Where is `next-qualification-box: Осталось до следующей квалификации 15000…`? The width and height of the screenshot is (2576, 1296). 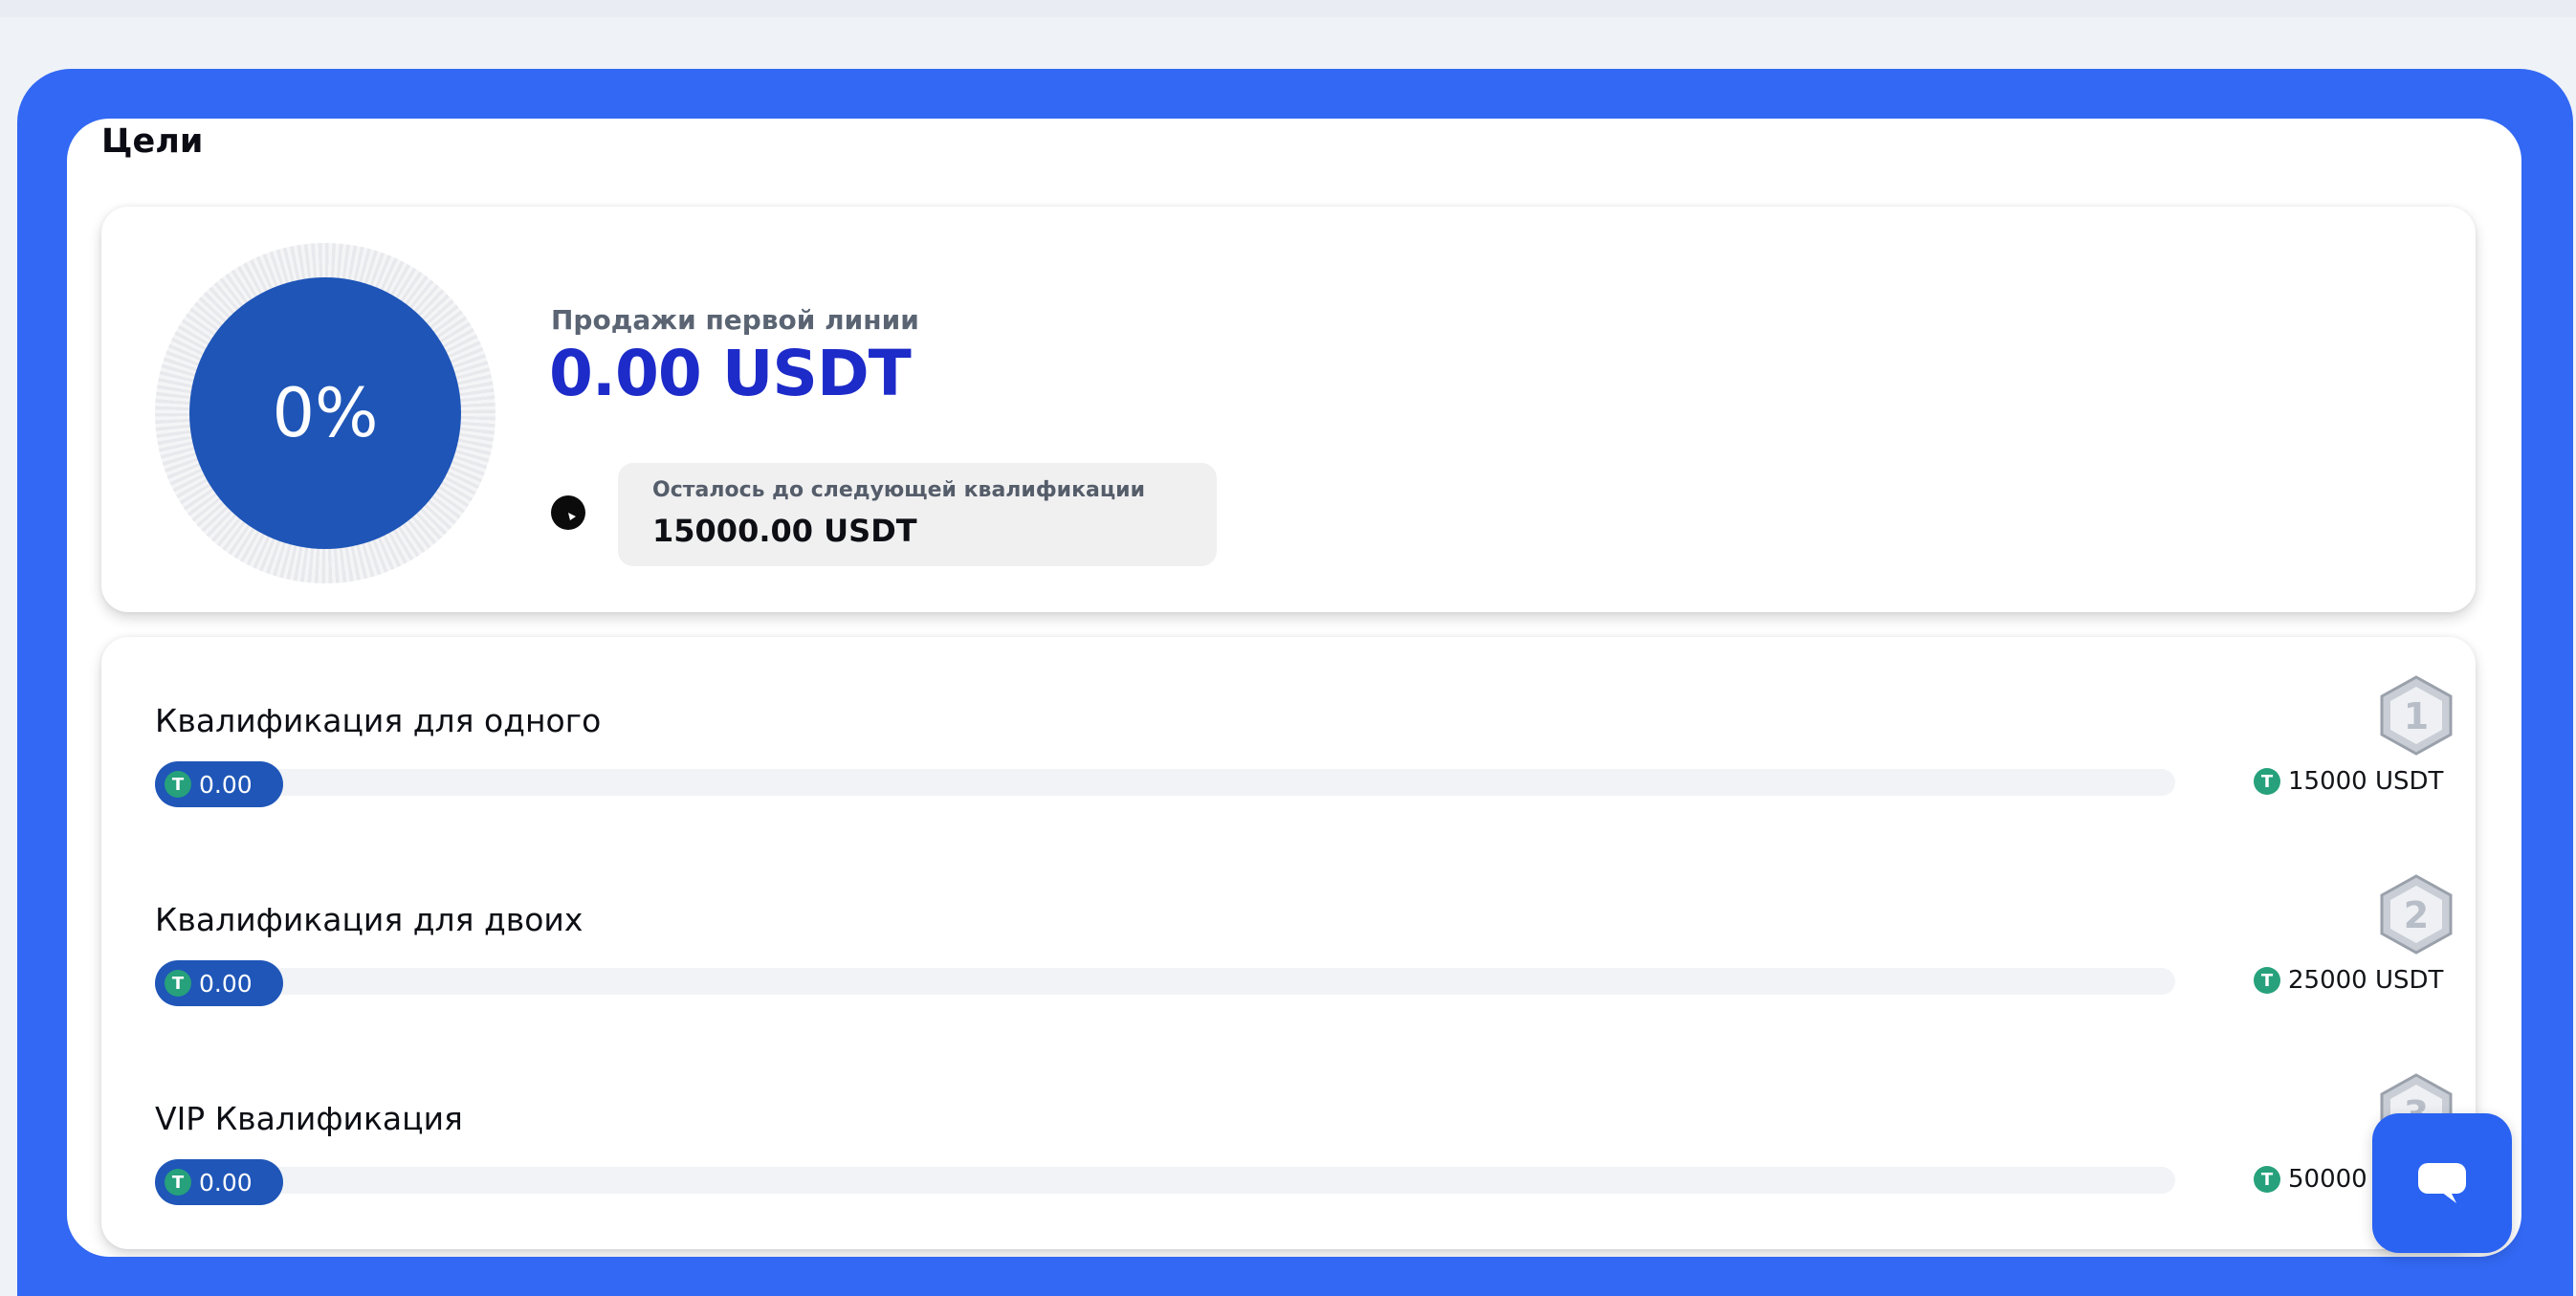
next-qualification-box: Осталось до следующей квалификации 15000… is located at coordinates (918, 514).